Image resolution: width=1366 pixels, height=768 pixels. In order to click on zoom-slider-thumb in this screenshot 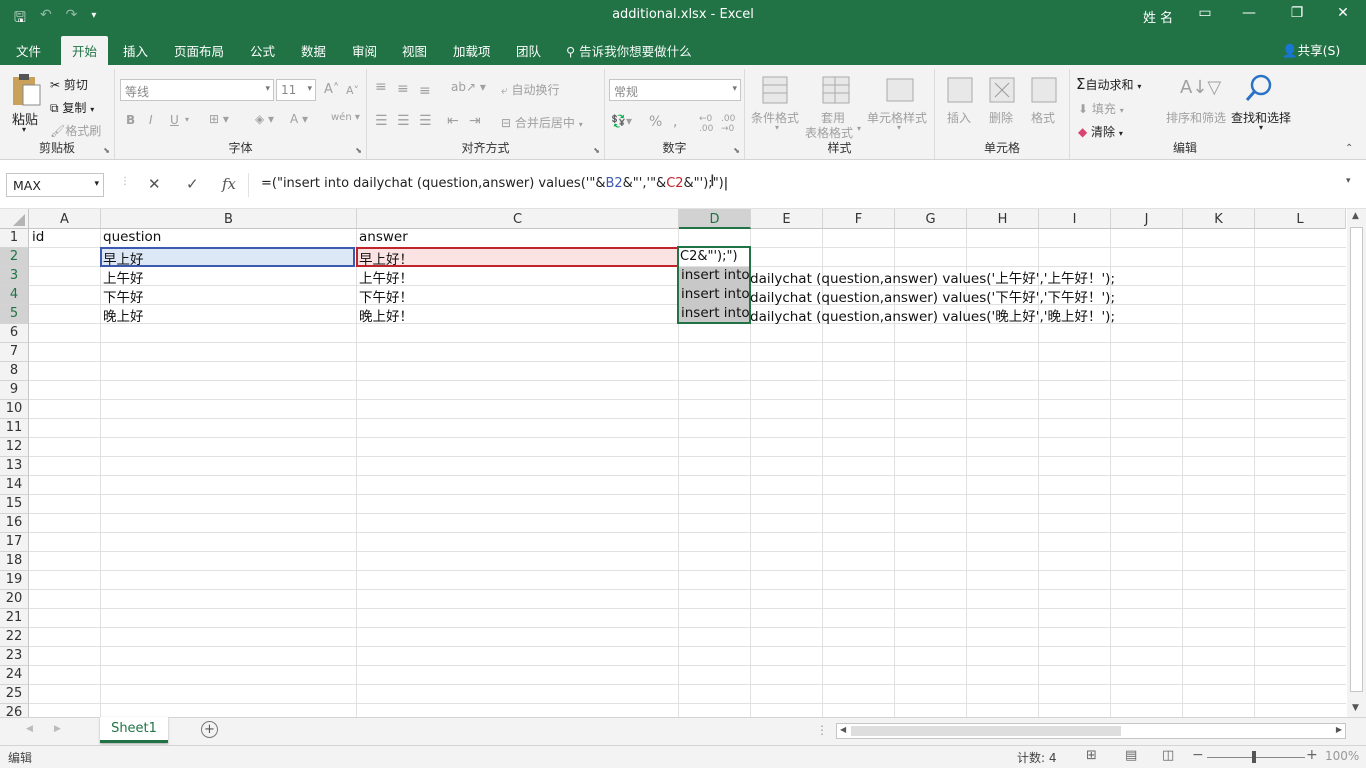, I will do `click(1254, 757)`.